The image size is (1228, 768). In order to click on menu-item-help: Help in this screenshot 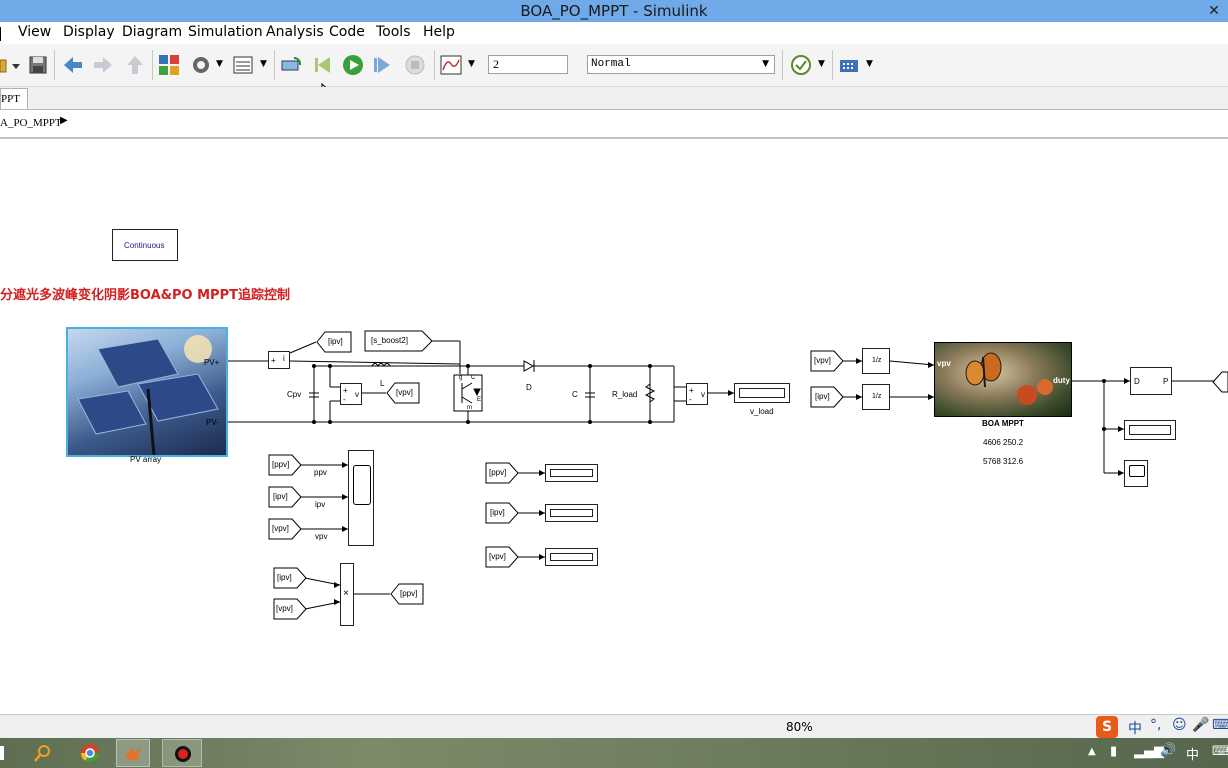, I will do `click(439, 32)`.